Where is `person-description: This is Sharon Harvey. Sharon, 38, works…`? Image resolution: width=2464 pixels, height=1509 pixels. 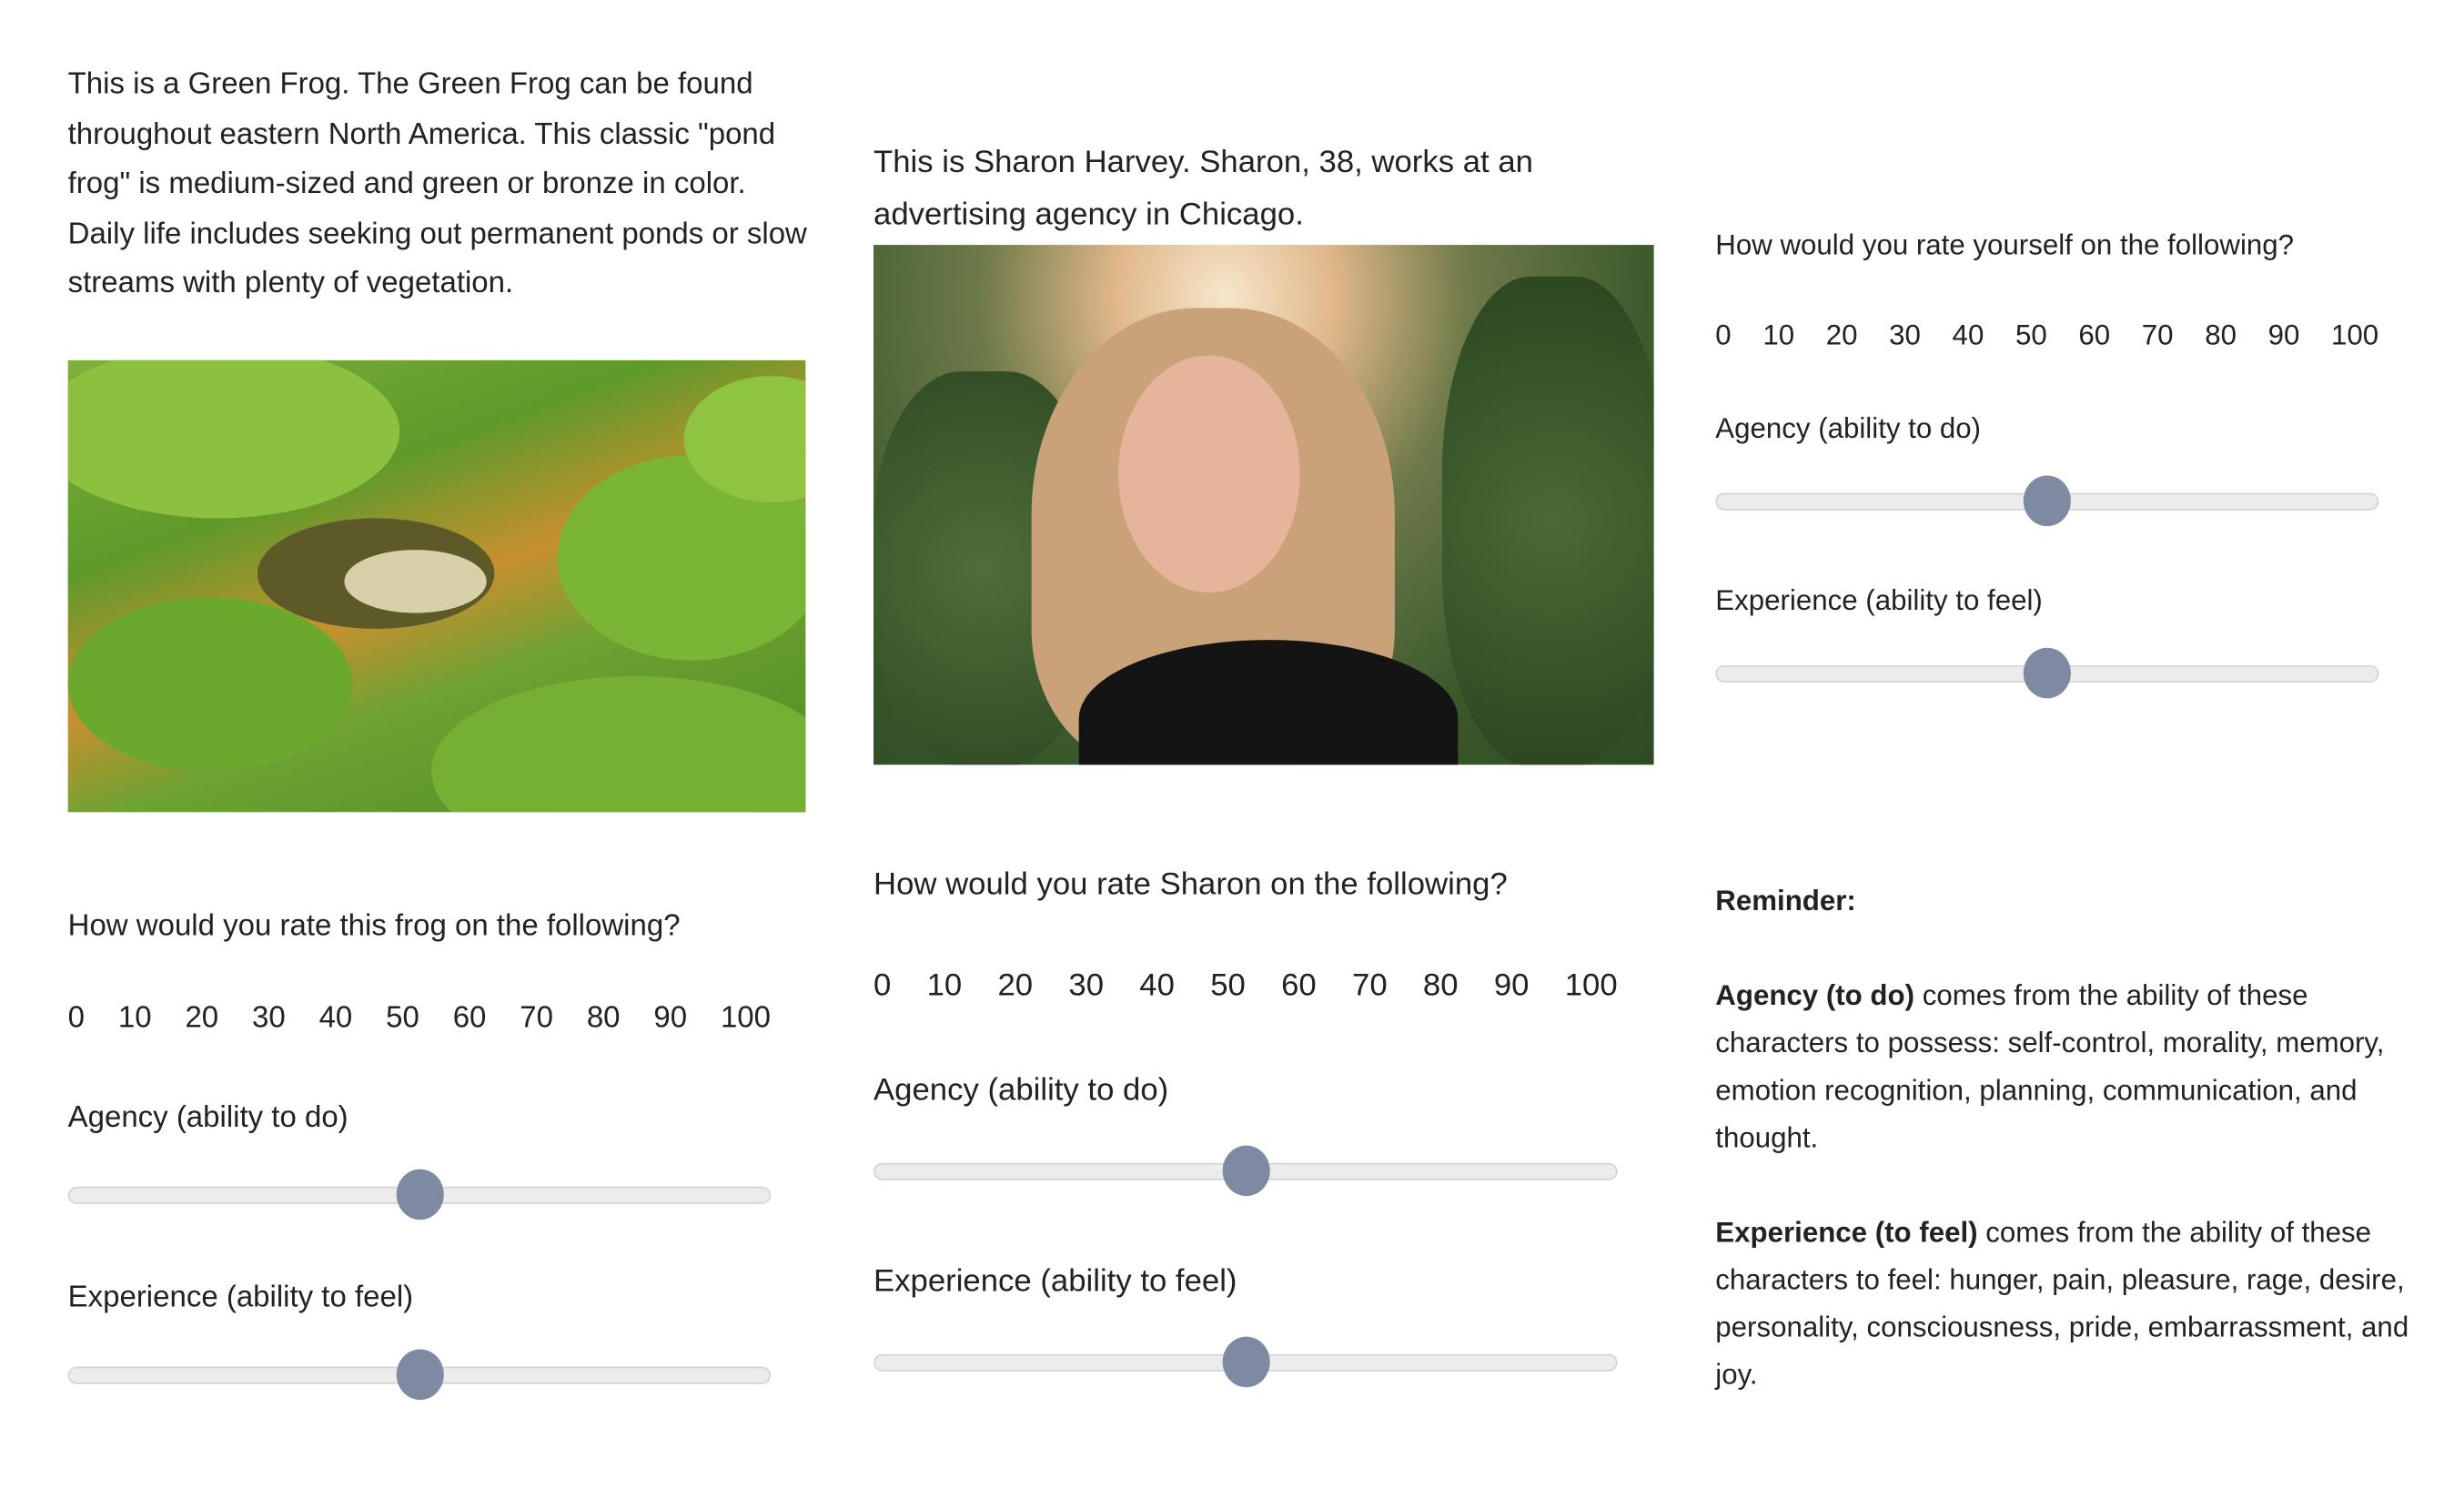
person-description: This is Sharon Harvey. Sharon, 38, works… is located at coordinates (1203, 189).